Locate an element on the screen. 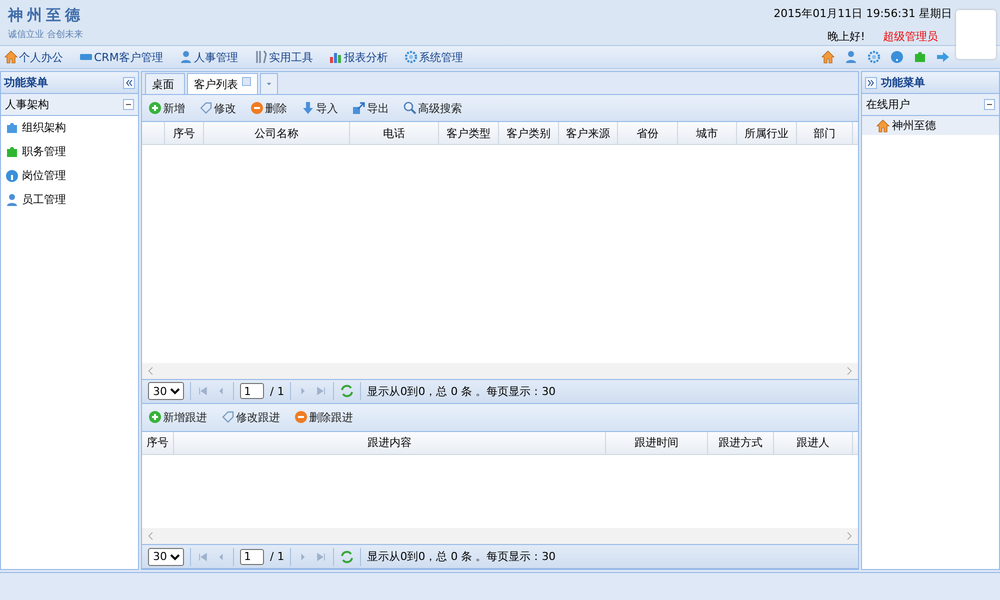  menu-item: 实用工具 is located at coordinates (283, 57).